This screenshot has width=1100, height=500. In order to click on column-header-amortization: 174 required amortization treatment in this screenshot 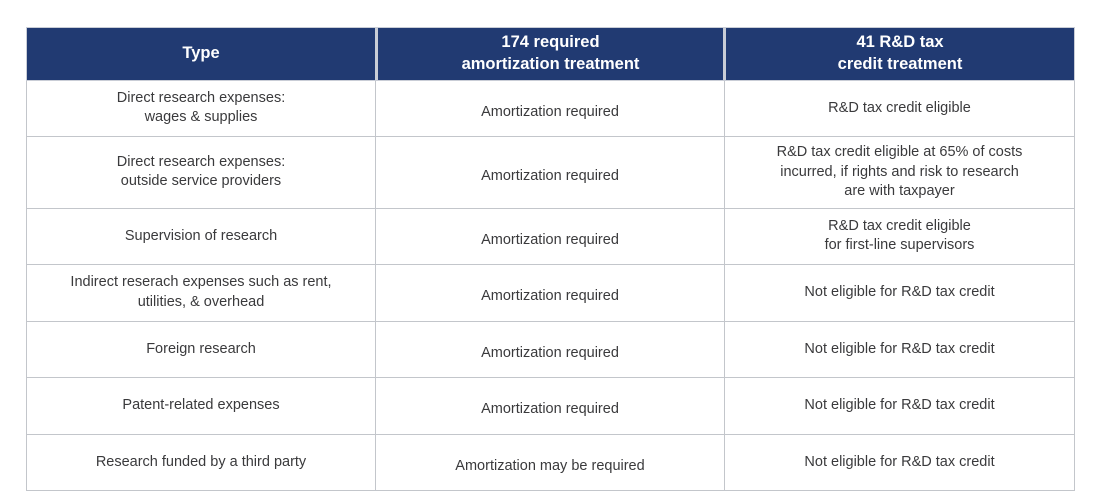, I will do `click(550, 54)`.